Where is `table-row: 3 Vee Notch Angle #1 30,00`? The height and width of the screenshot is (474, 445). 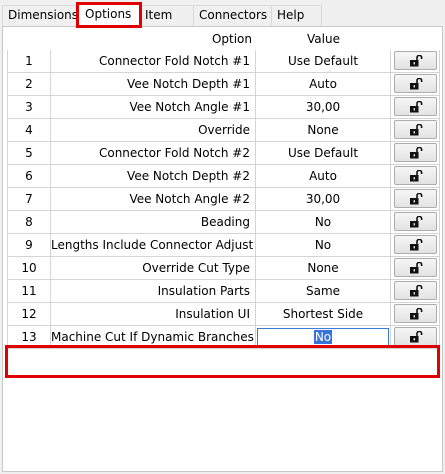
table-row: 3 Vee Notch Angle #1 30,00 is located at coordinates (223, 107).